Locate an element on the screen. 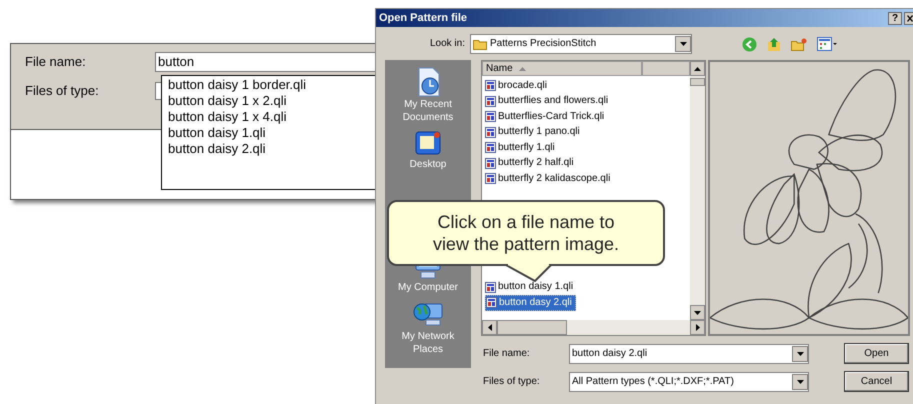 The height and width of the screenshot is (404, 913). new-folder-icon is located at coordinates (799, 44).